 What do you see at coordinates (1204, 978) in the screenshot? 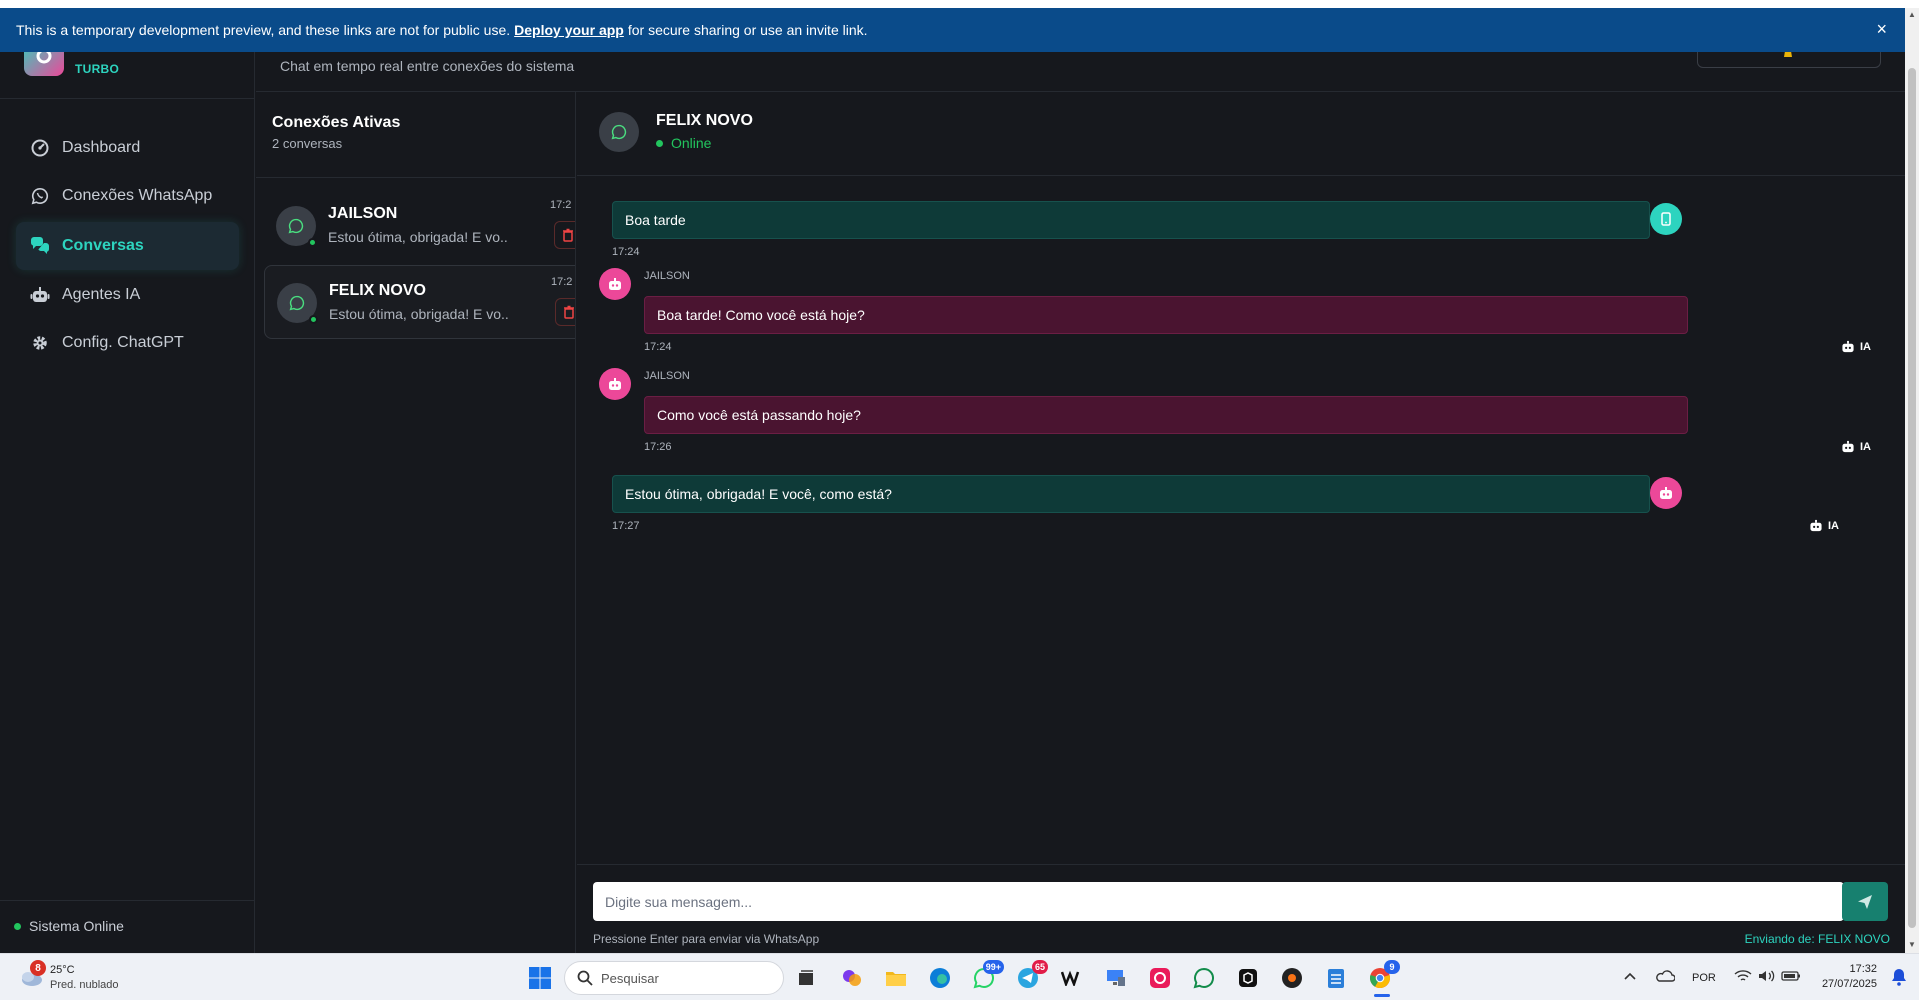
I see `whatsapp-business-icon` at bounding box center [1204, 978].